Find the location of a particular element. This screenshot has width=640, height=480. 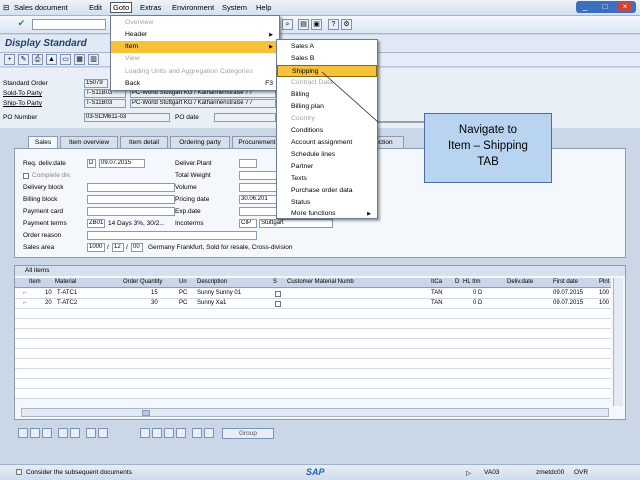

callout-connector is located at coordinates (372, 97).